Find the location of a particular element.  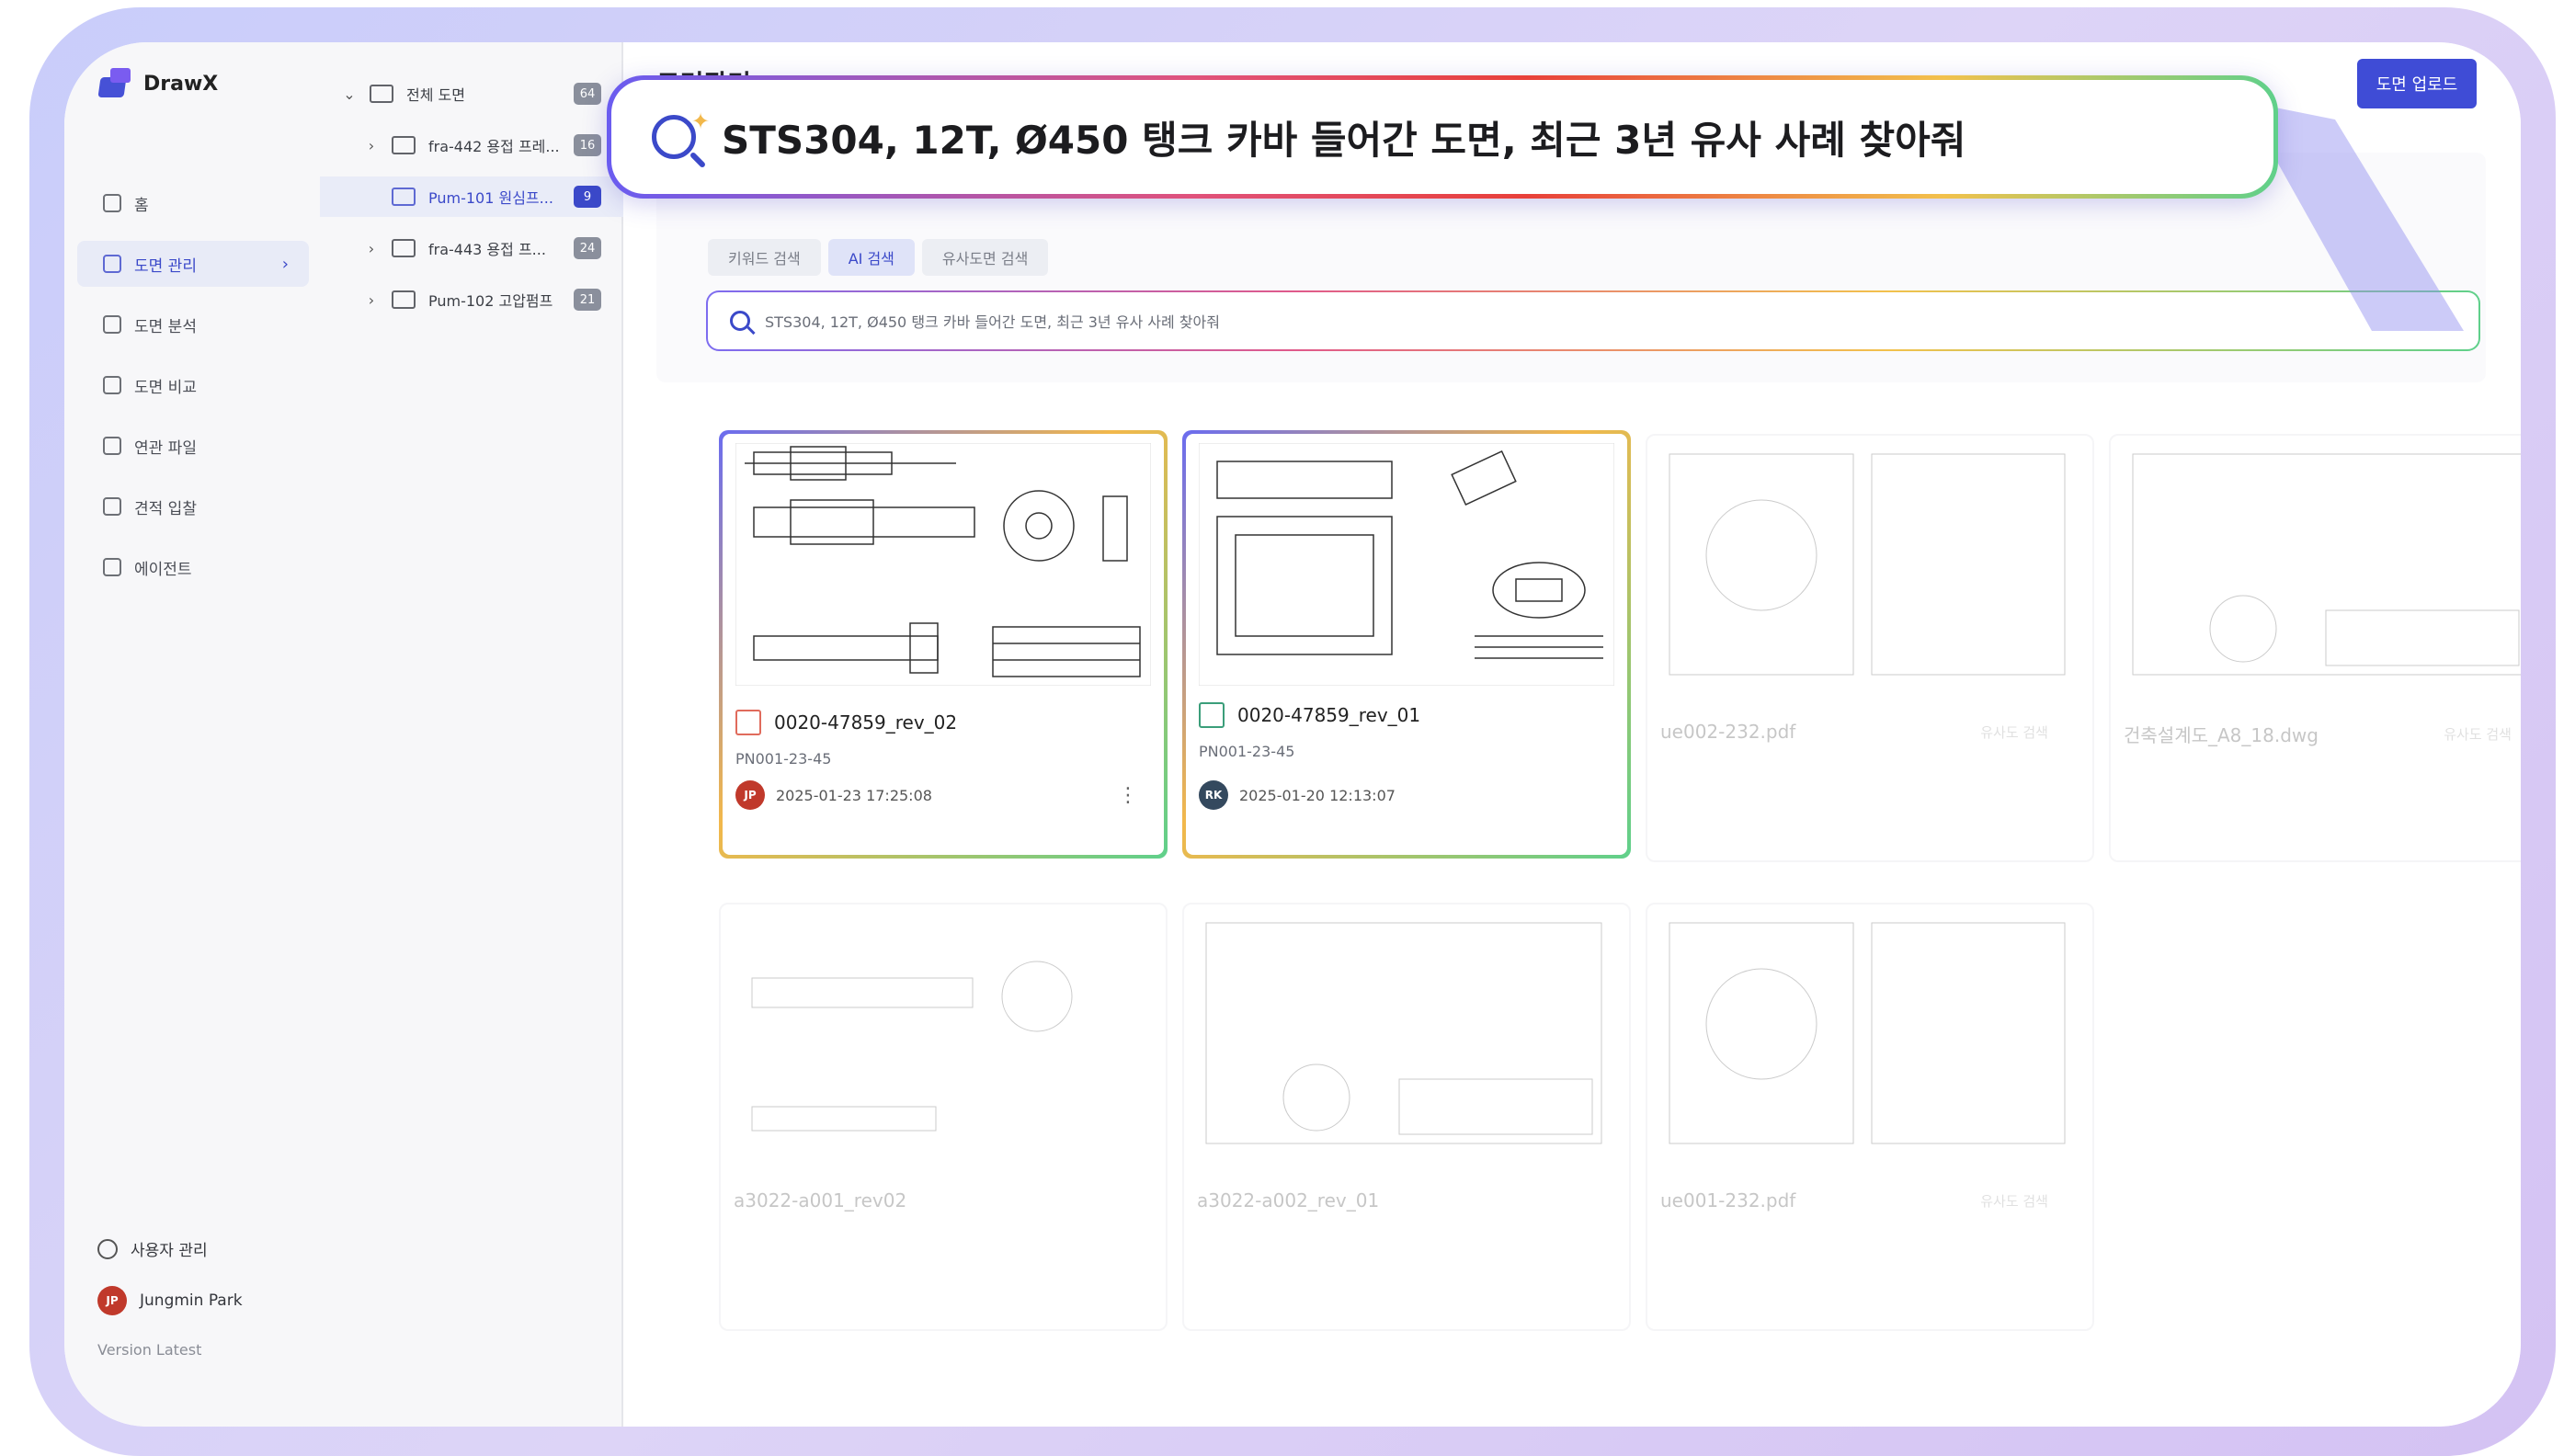

tree-item-label: Pum-102 고압펌프 is located at coordinates (490, 301).